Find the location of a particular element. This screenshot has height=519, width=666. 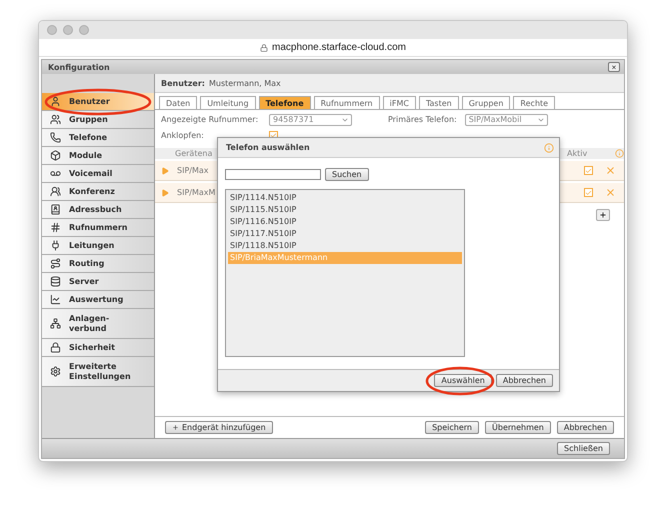

list-item: SIP/1118.N510IP is located at coordinates (345, 246).